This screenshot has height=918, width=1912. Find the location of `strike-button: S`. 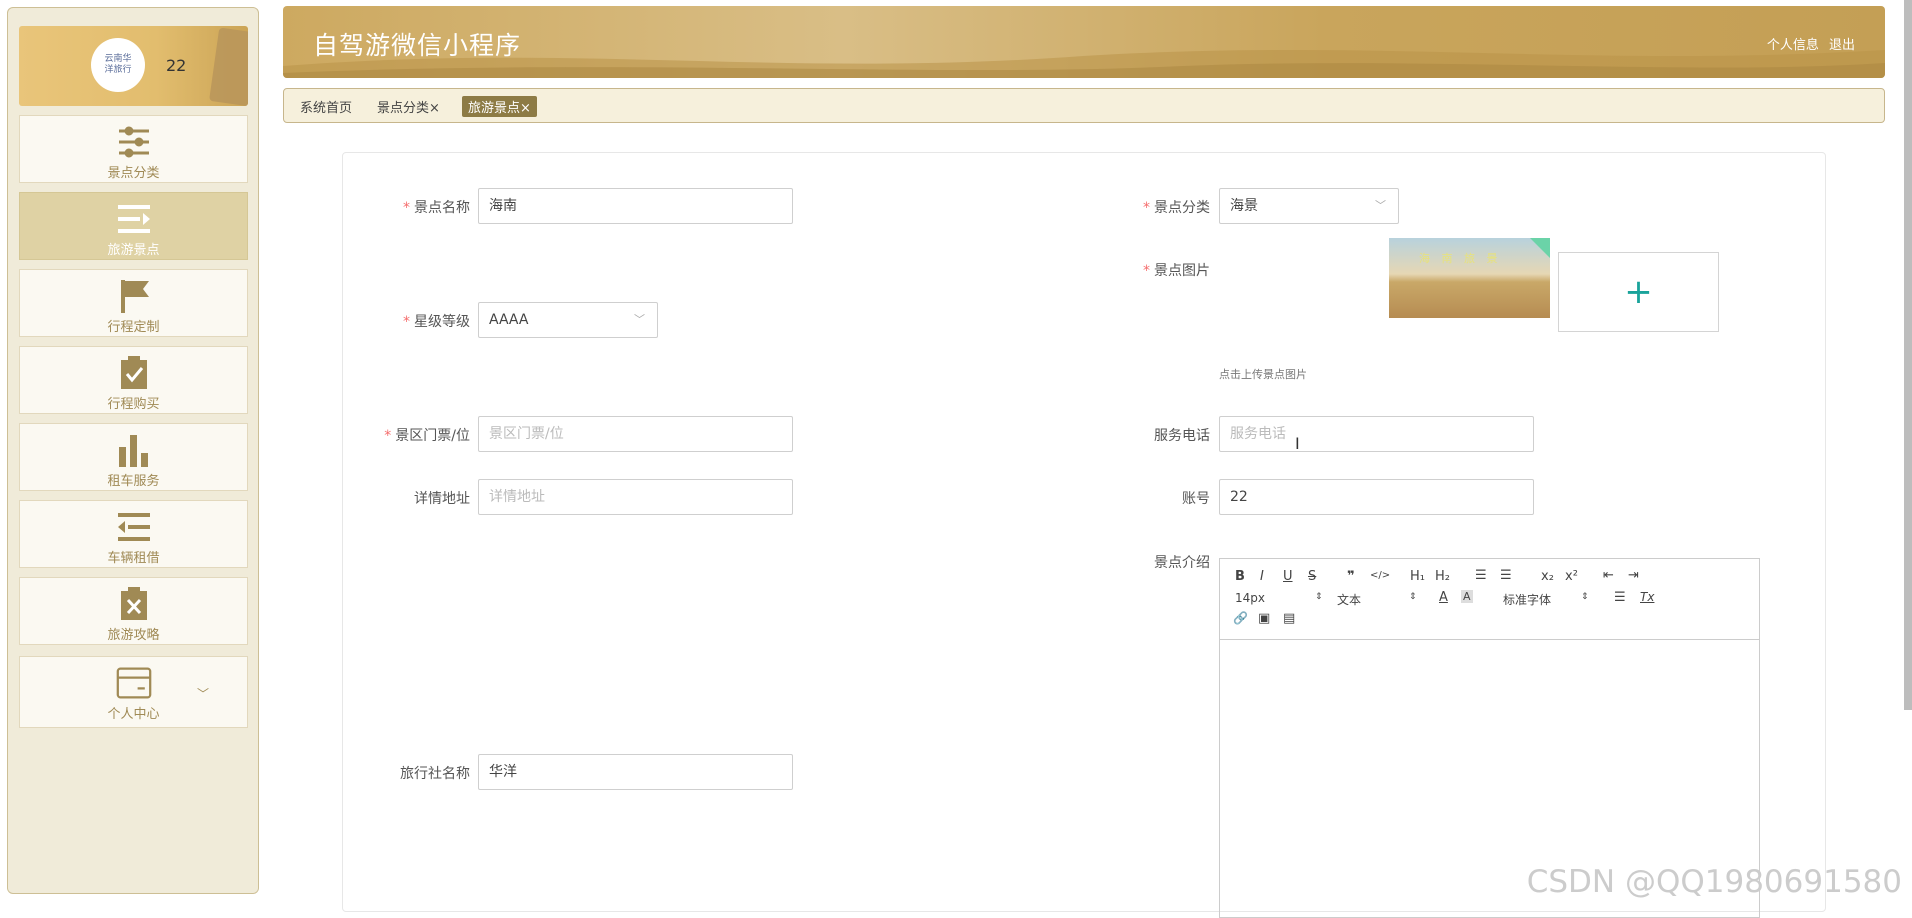

strike-button: S is located at coordinates (1312, 576).